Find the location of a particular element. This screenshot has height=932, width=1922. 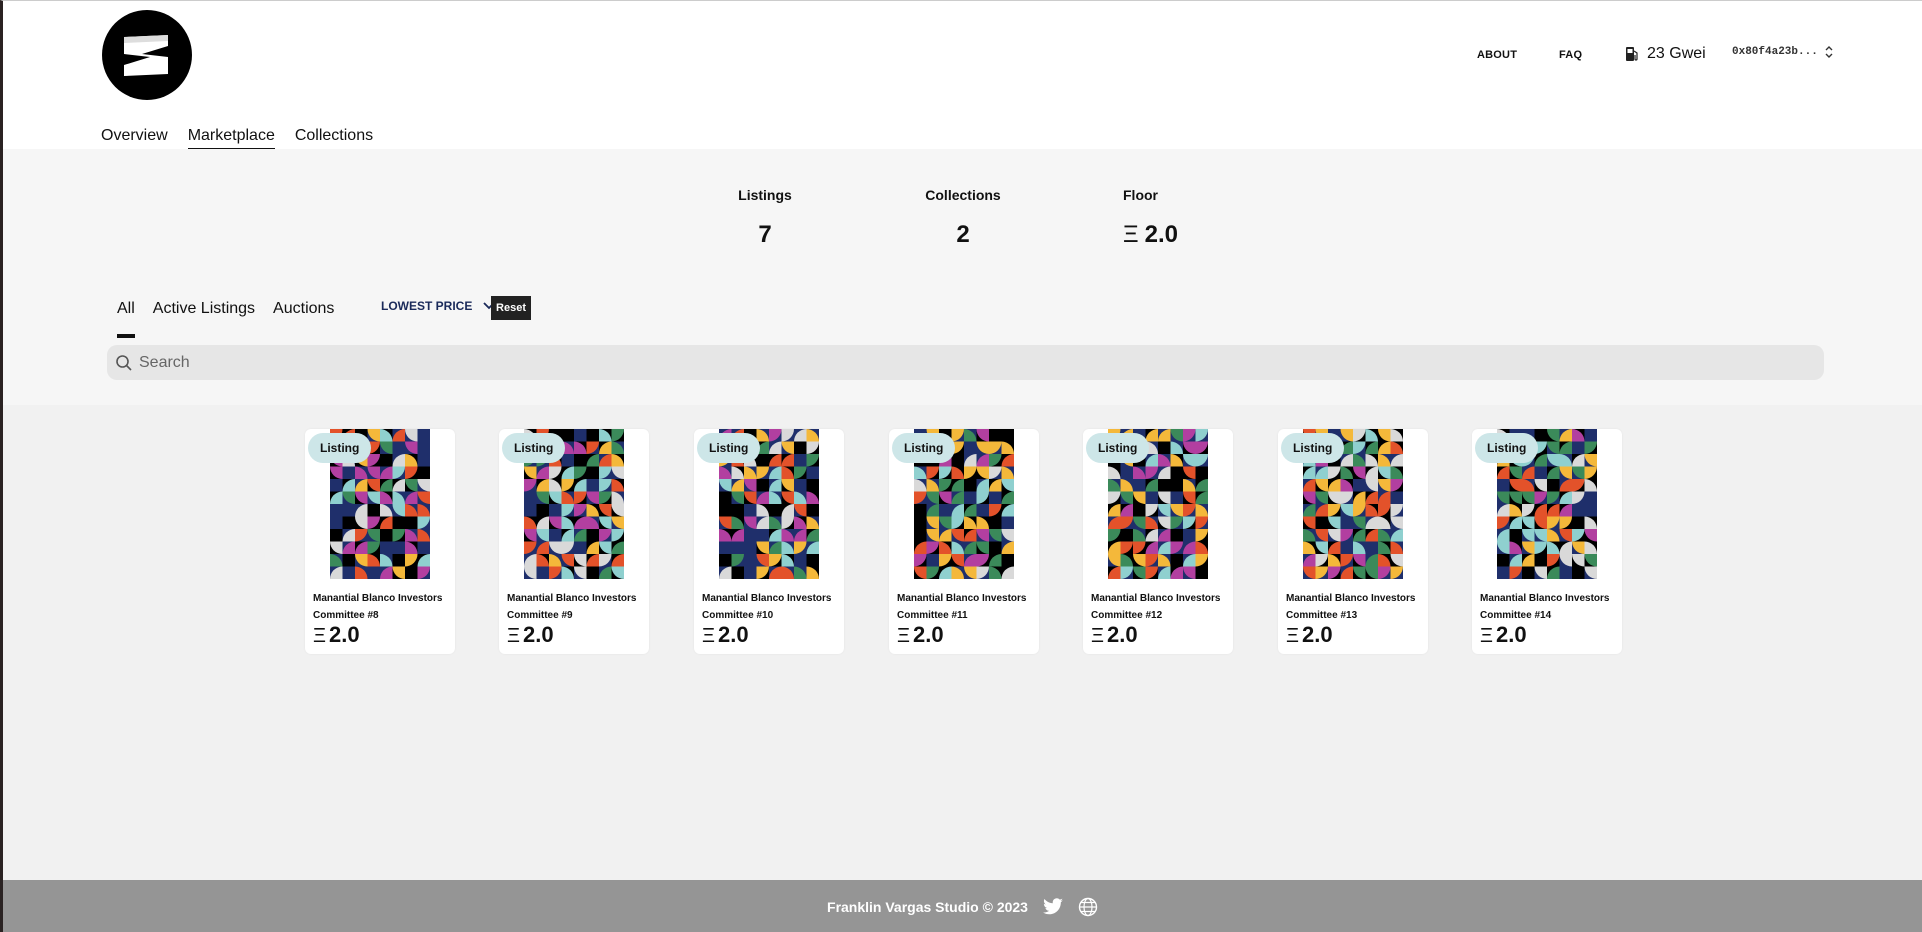

listing-filter-tabs: All Active Listings Auctions is located at coordinates (225, 319).